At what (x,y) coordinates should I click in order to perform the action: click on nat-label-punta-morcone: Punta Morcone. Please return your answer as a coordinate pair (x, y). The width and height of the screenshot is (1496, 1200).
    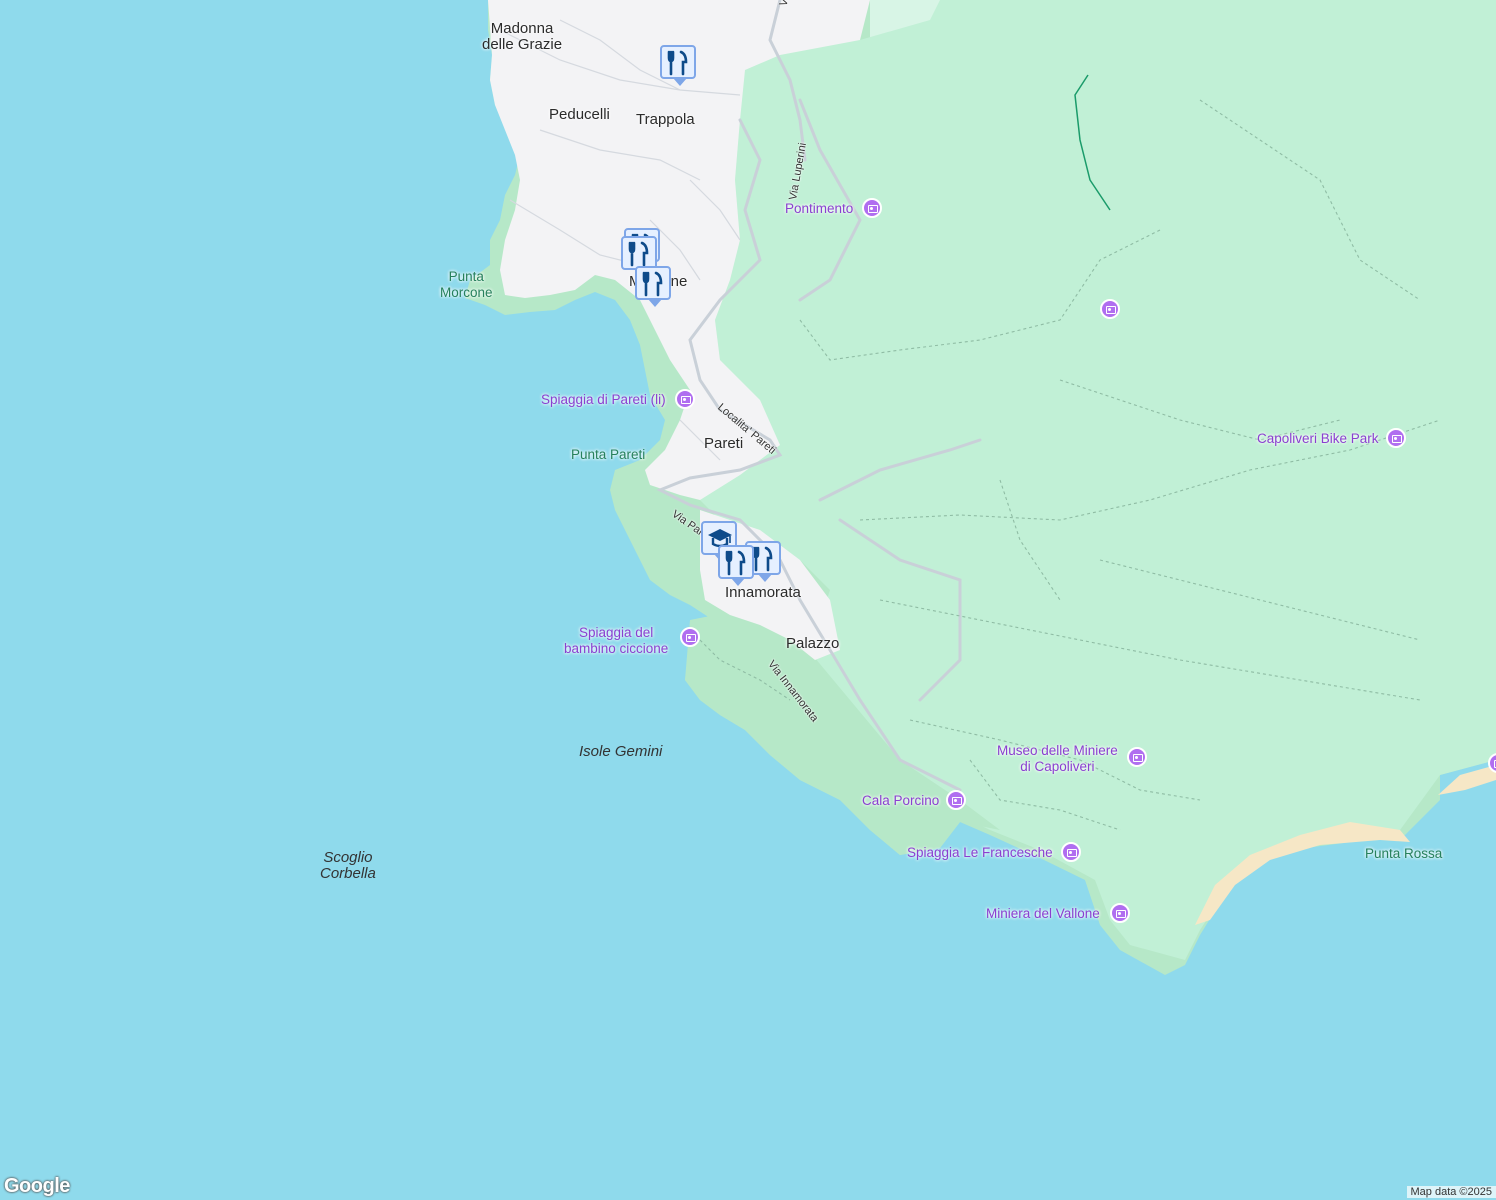
    Looking at the image, I should click on (466, 284).